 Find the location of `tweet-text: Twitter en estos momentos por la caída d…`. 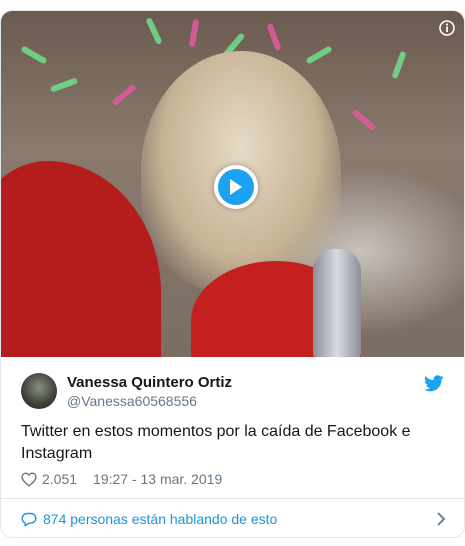

tweet-text: Twitter en estos momentos por la caída d… is located at coordinates (216, 442).